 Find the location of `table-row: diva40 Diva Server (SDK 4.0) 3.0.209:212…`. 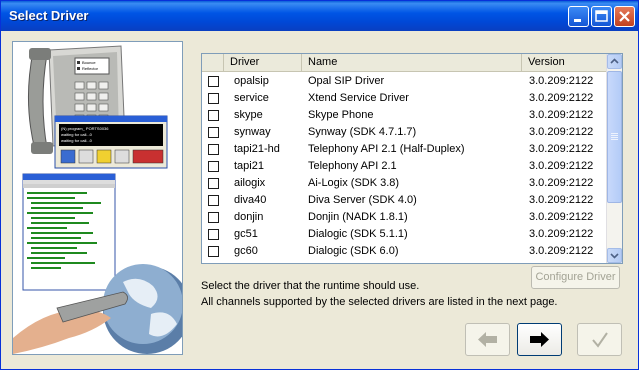

table-row: diva40 Diva Server (SDK 4.0) 3.0.209:212… is located at coordinates (404, 200).